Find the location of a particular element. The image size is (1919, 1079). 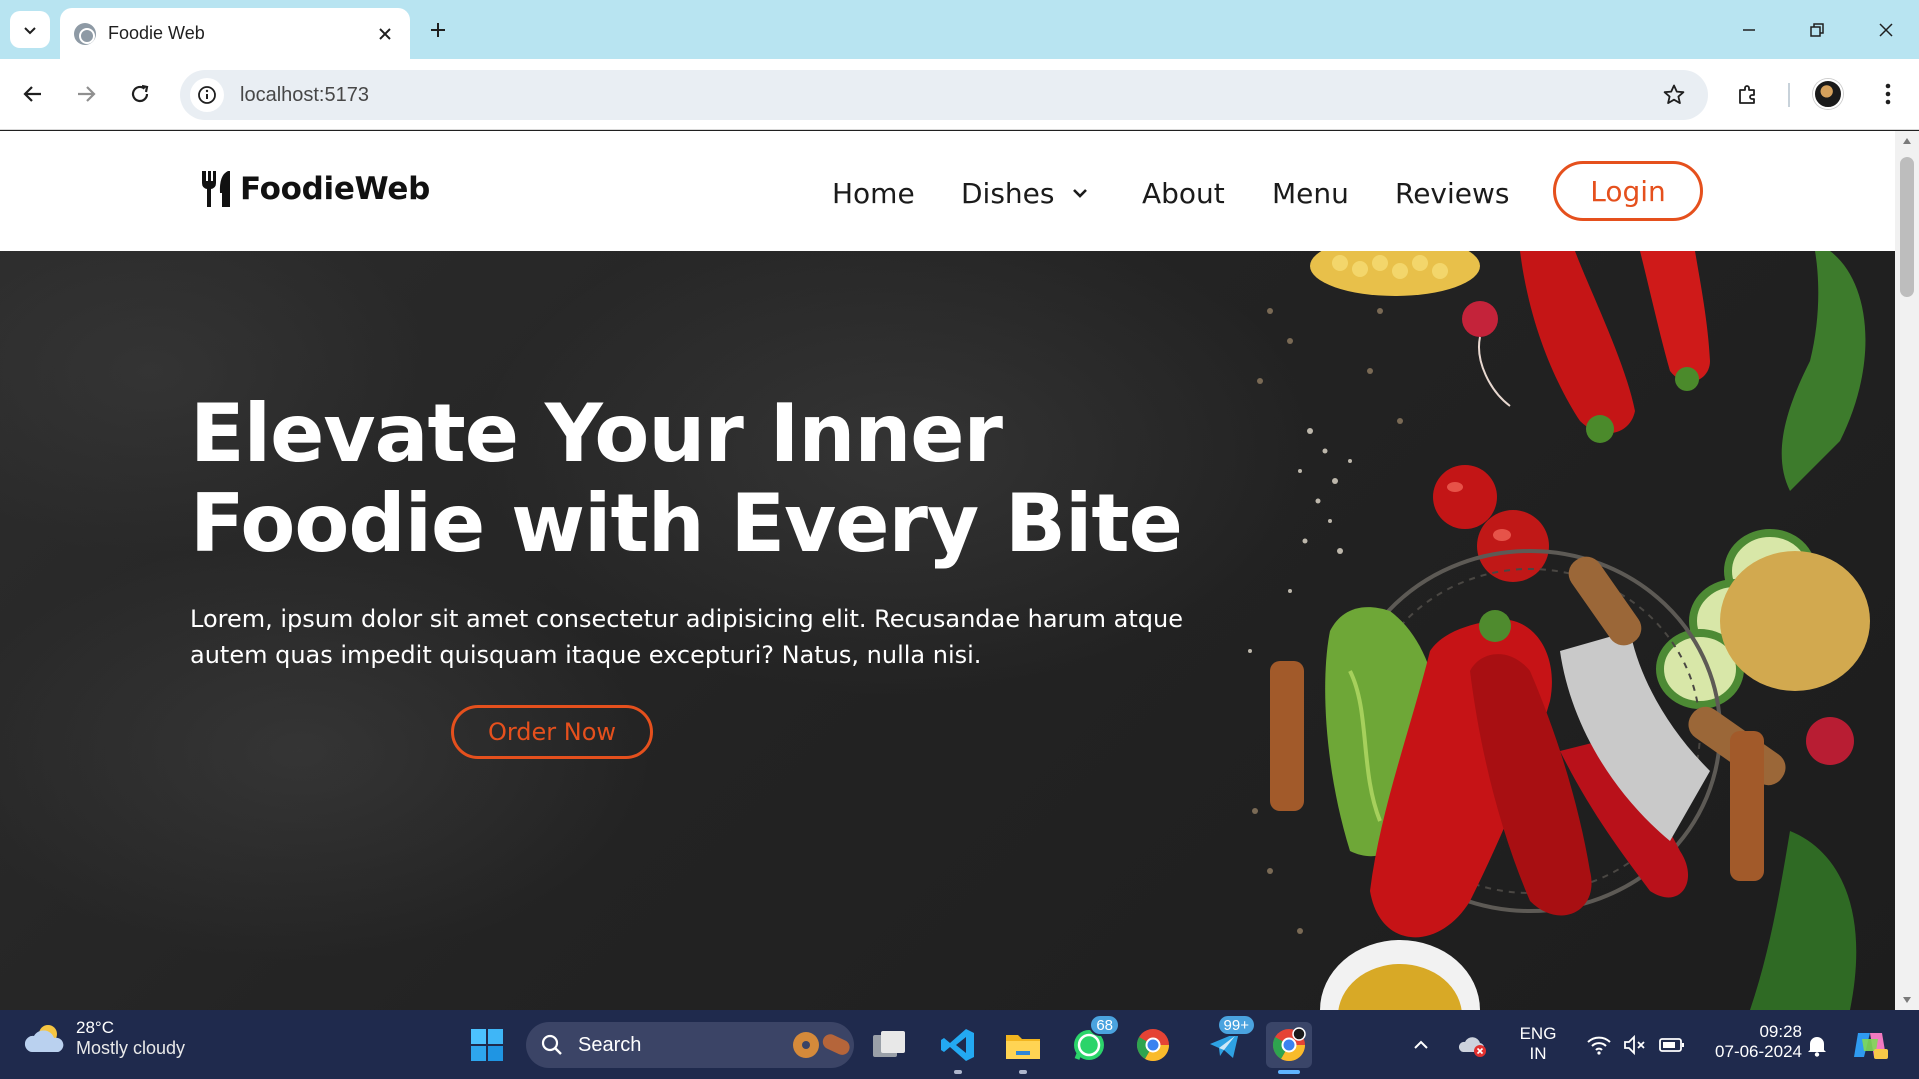

order-now-button: Order Now is located at coordinates (552, 732).